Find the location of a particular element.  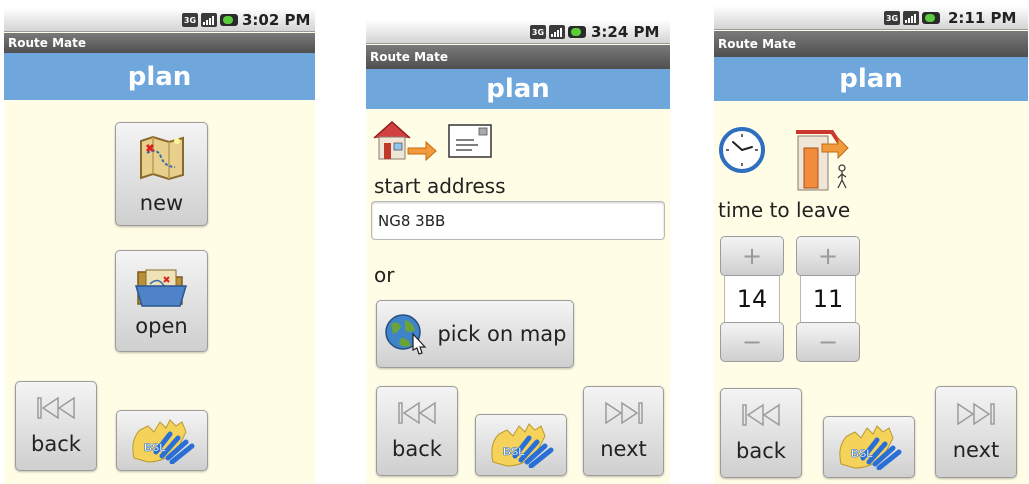

status-bar: 3G 3:24 PM is located at coordinates (518, 32).